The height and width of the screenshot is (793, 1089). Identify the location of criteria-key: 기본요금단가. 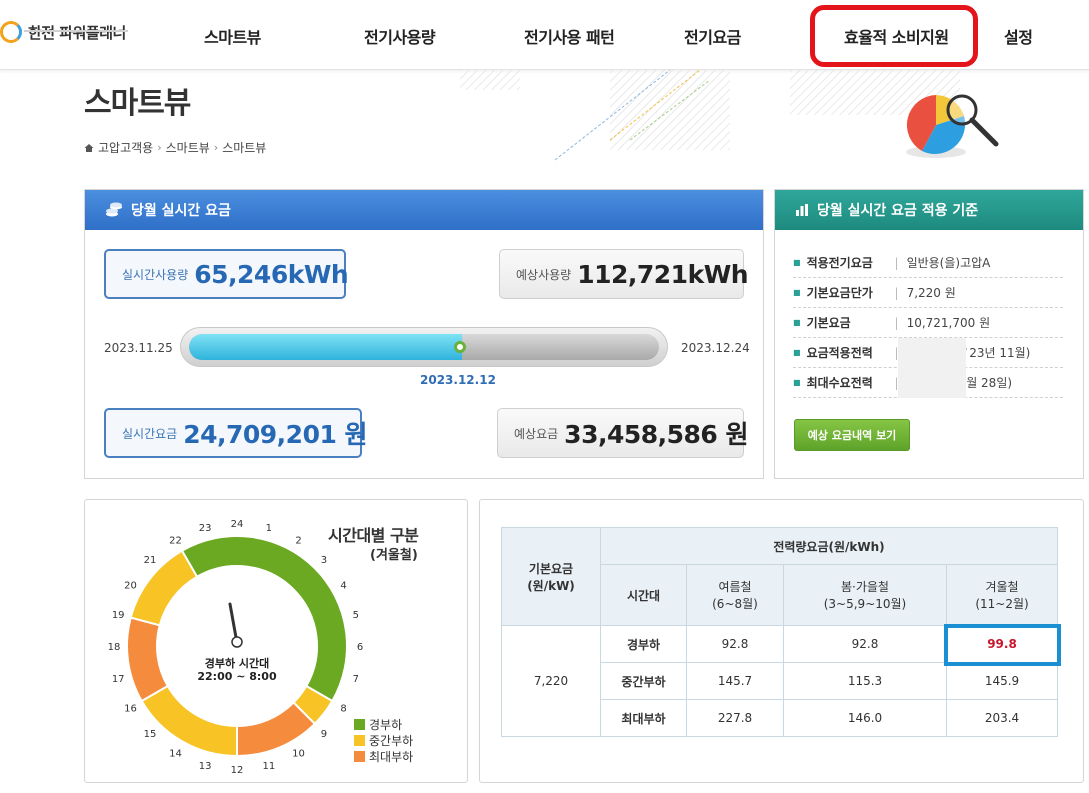
(839, 293).